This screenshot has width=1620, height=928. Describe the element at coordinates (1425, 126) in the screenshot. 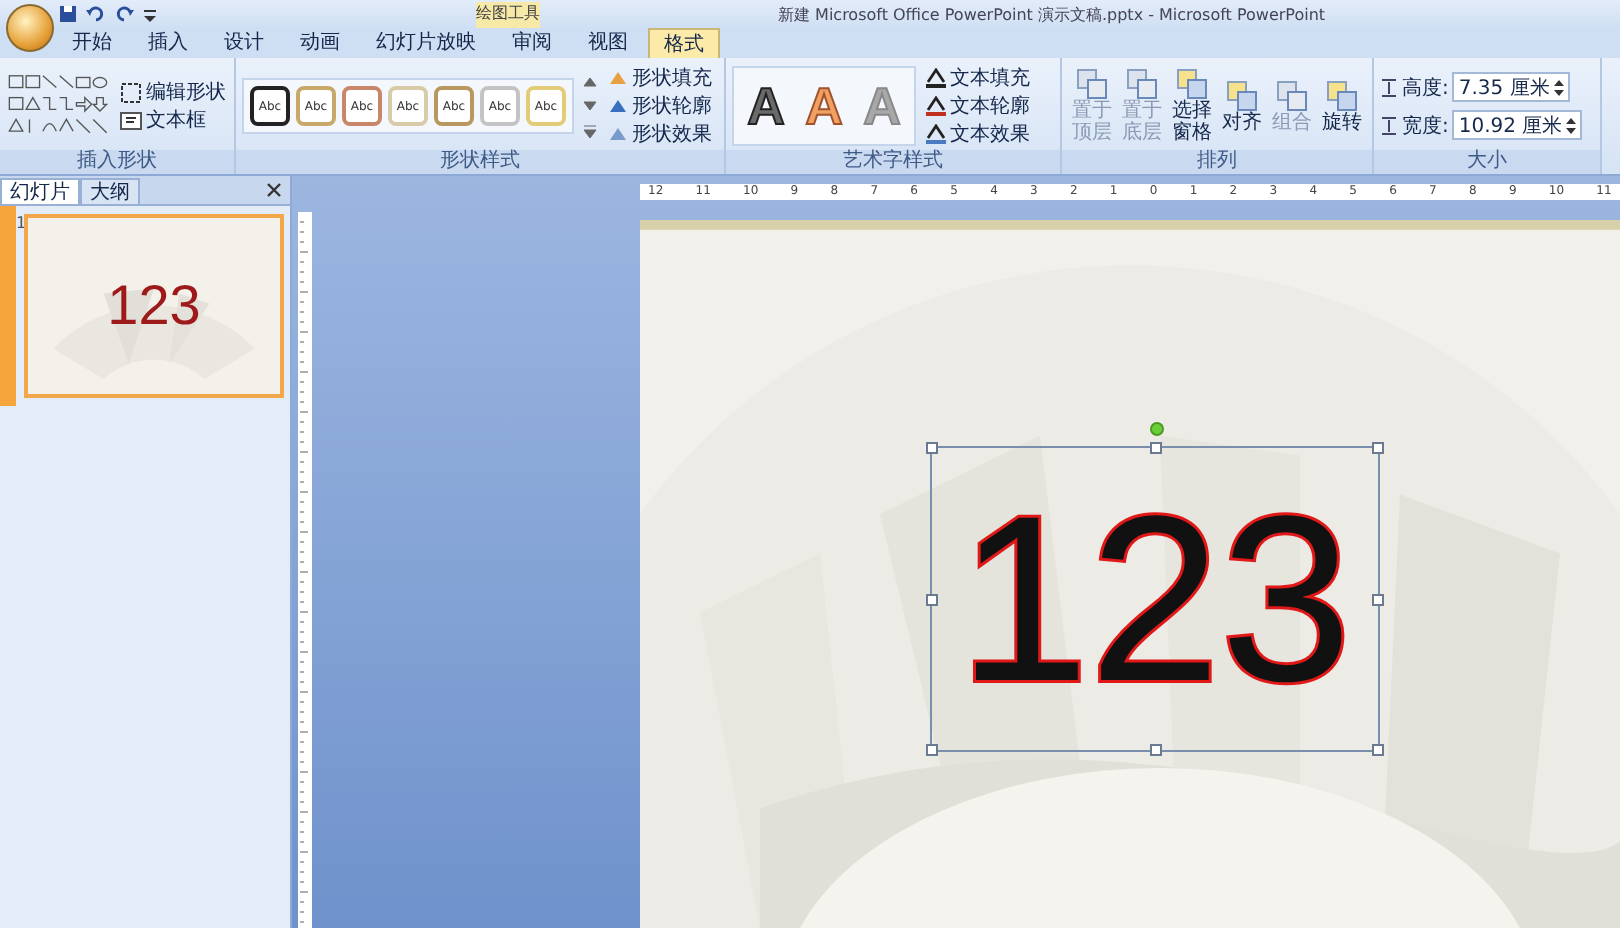

I see `field-label: 宽度:` at that location.